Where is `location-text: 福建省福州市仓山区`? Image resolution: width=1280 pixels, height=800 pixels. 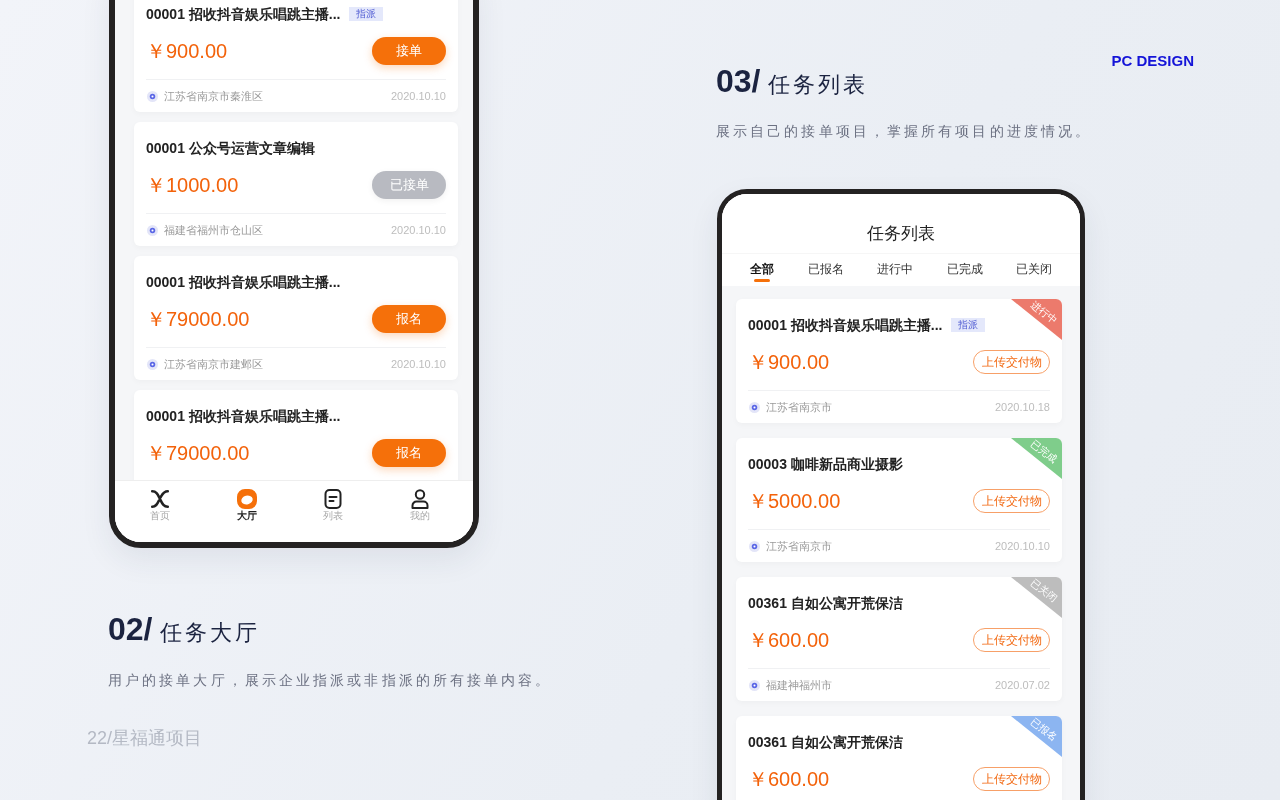
location-text: 福建省福州市仓山区 is located at coordinates (213, 230).